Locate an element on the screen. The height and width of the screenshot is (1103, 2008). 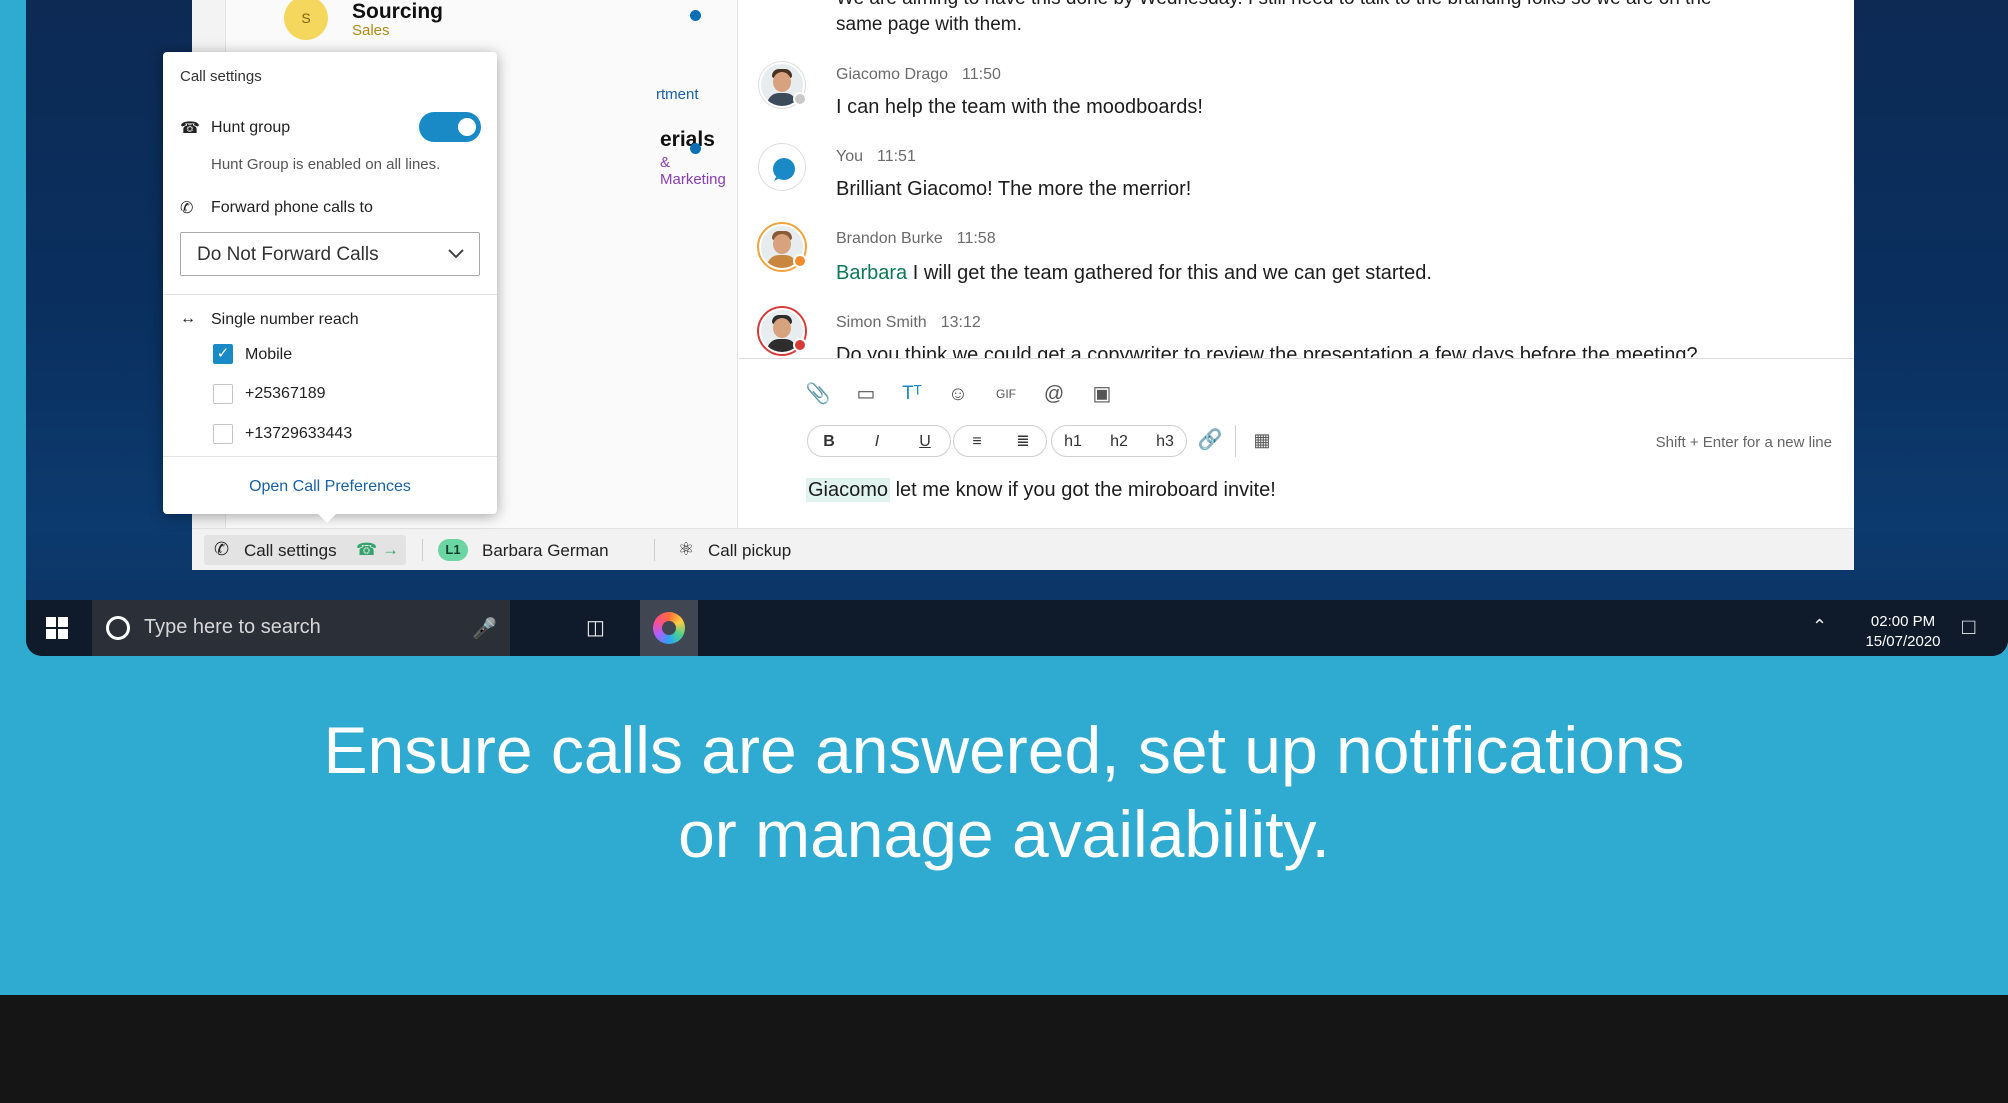
format-group-headings: h1 h2 h3 is located at coordinates (1119, 441).